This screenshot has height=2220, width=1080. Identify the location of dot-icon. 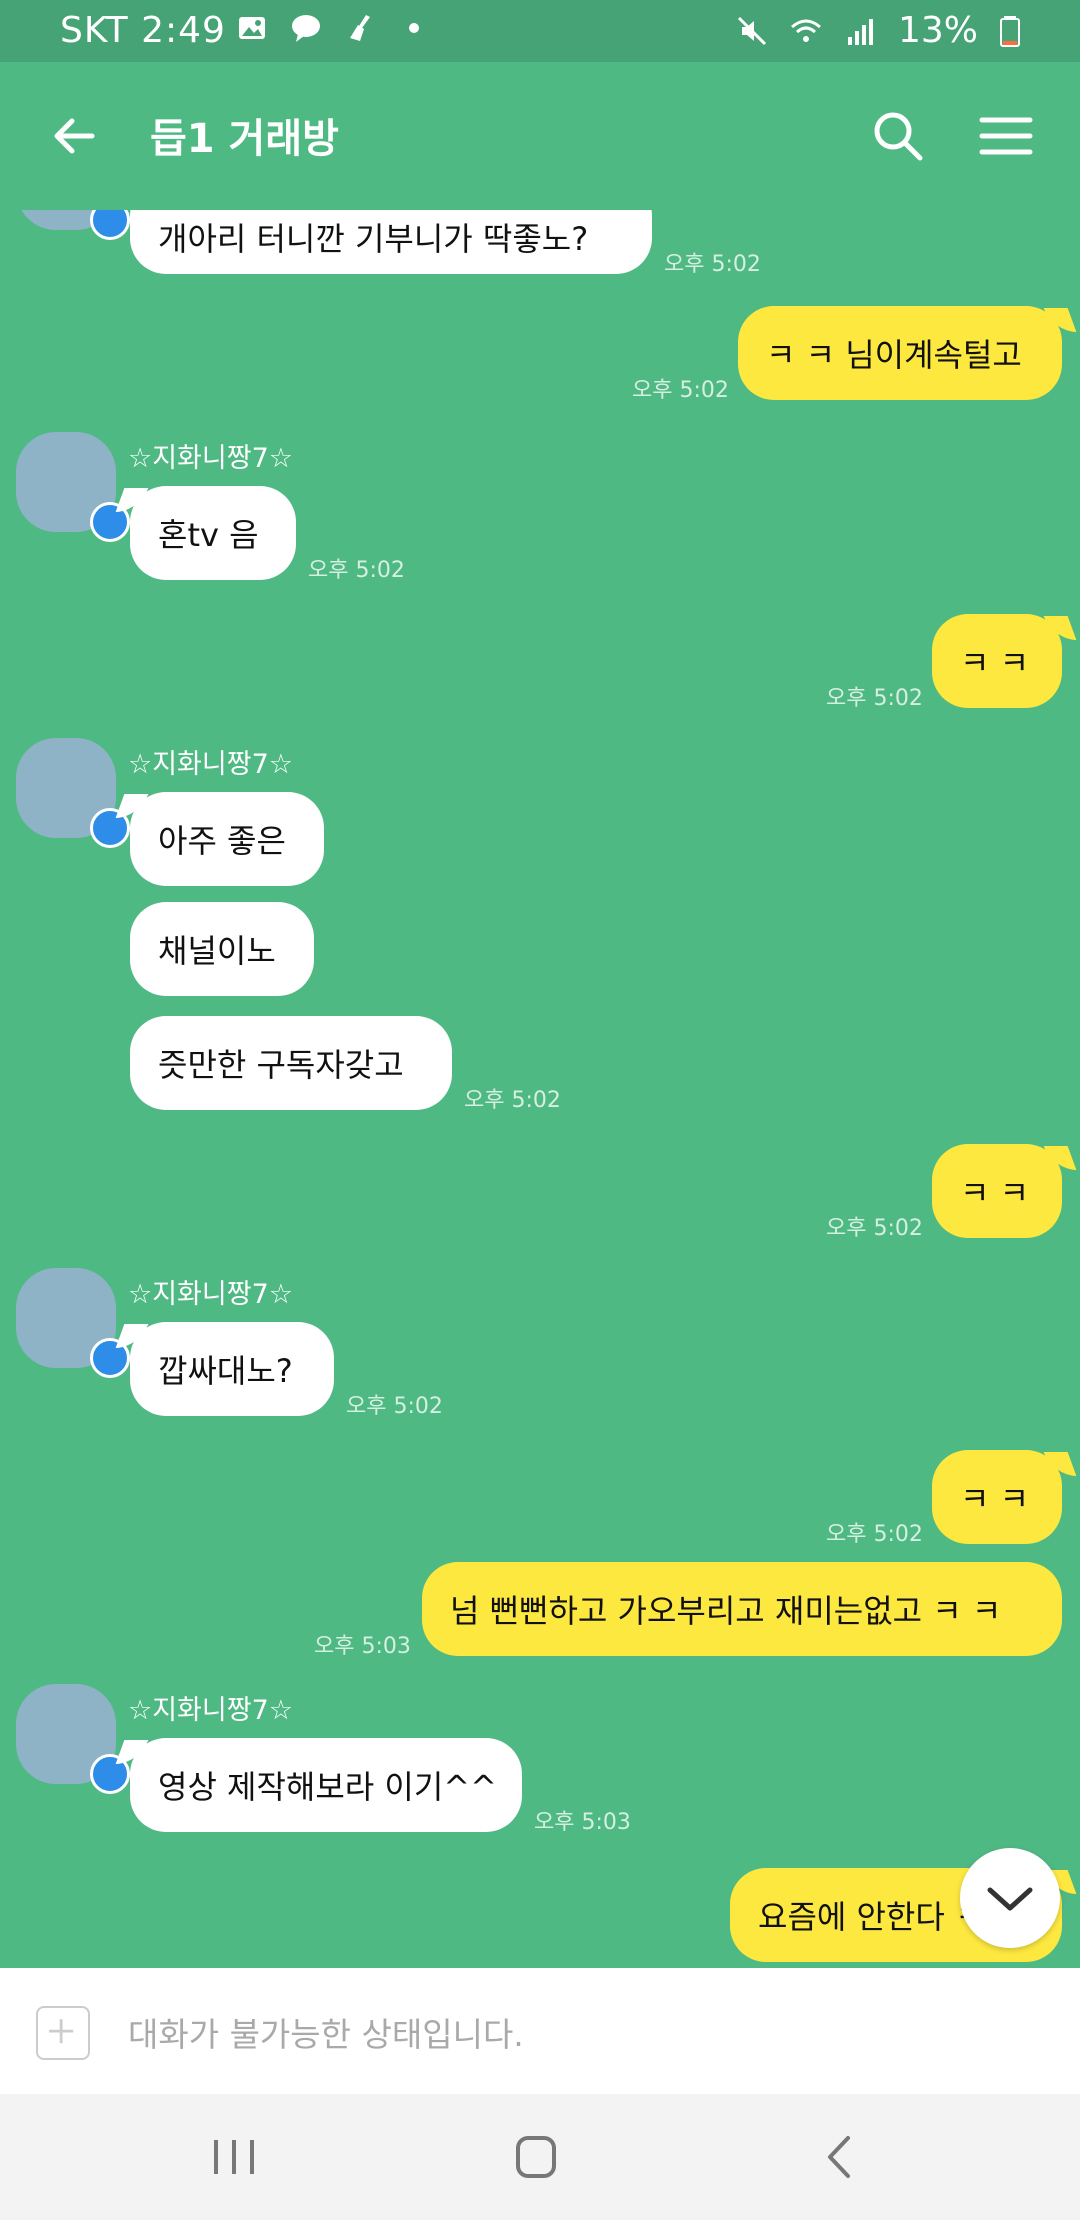
(414, 28).